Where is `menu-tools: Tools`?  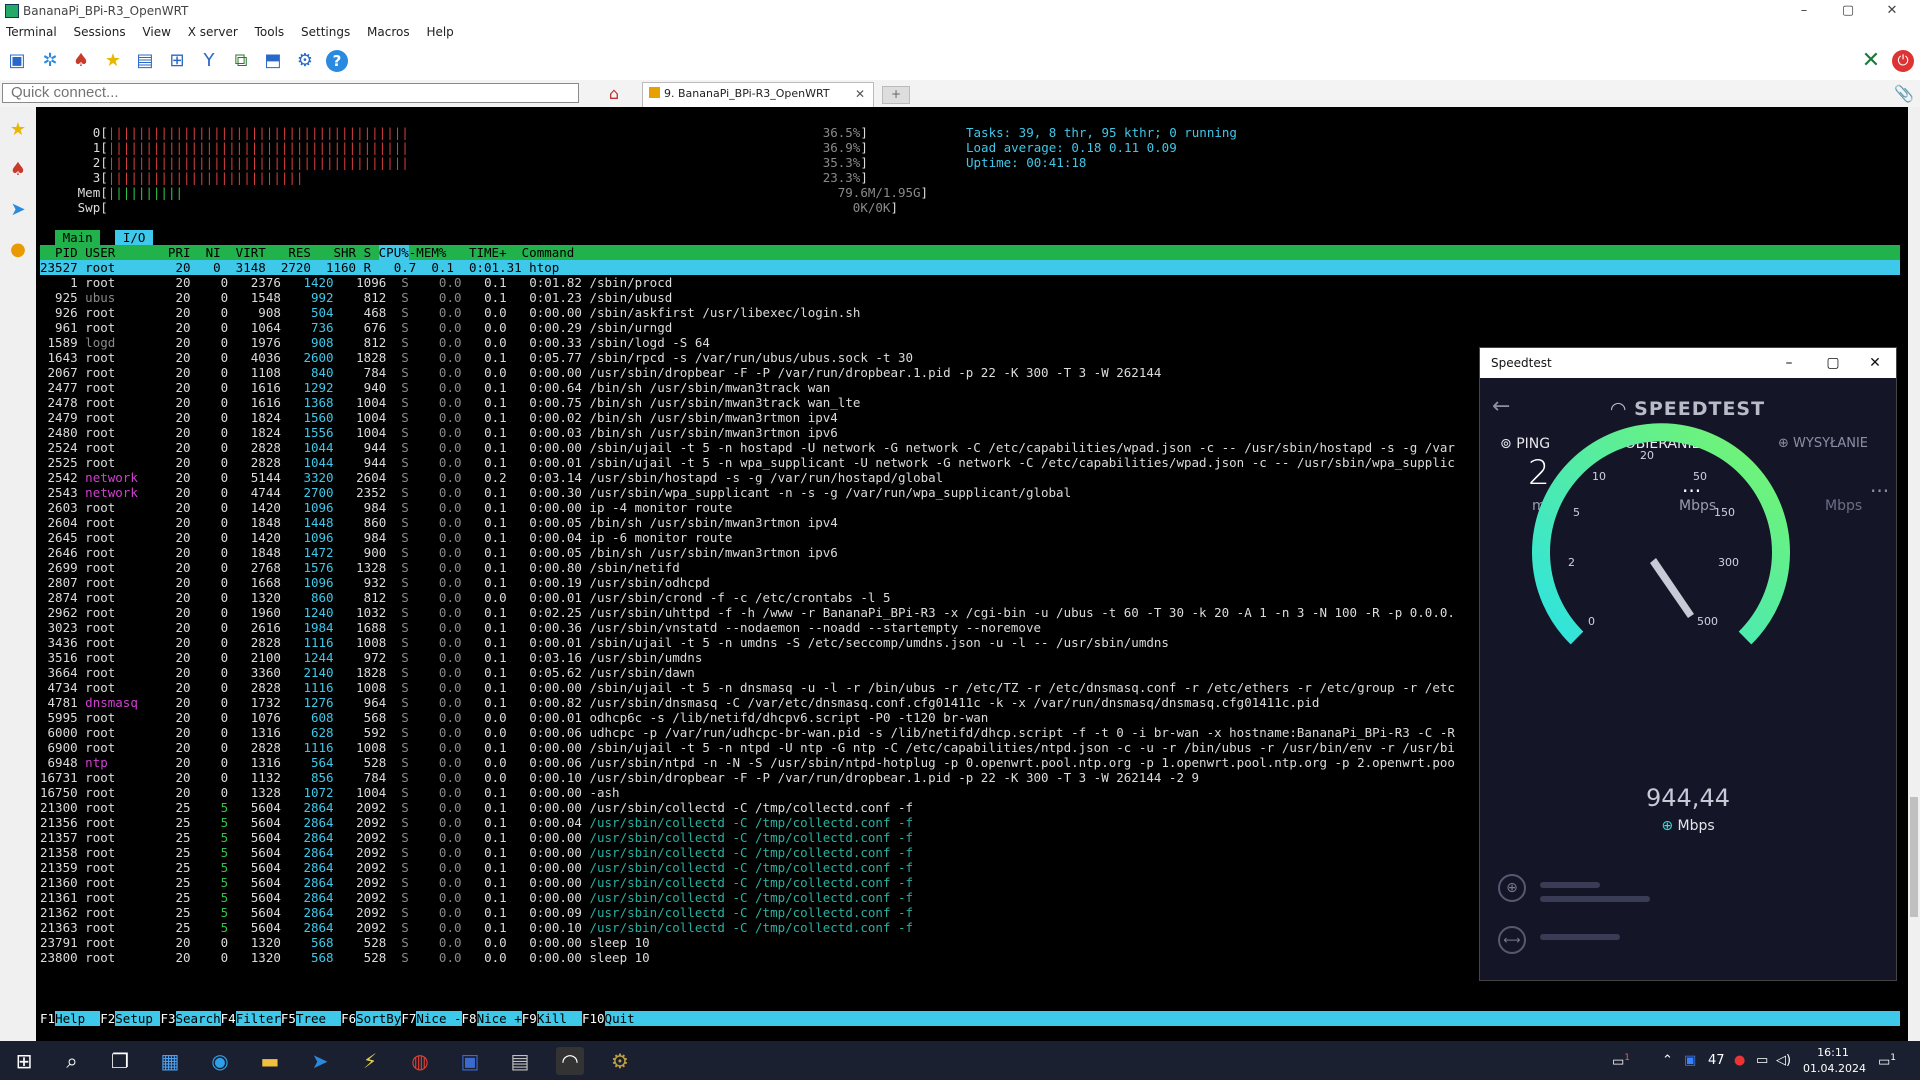 menu-tools: Tools is located at coordinates (270, 30).